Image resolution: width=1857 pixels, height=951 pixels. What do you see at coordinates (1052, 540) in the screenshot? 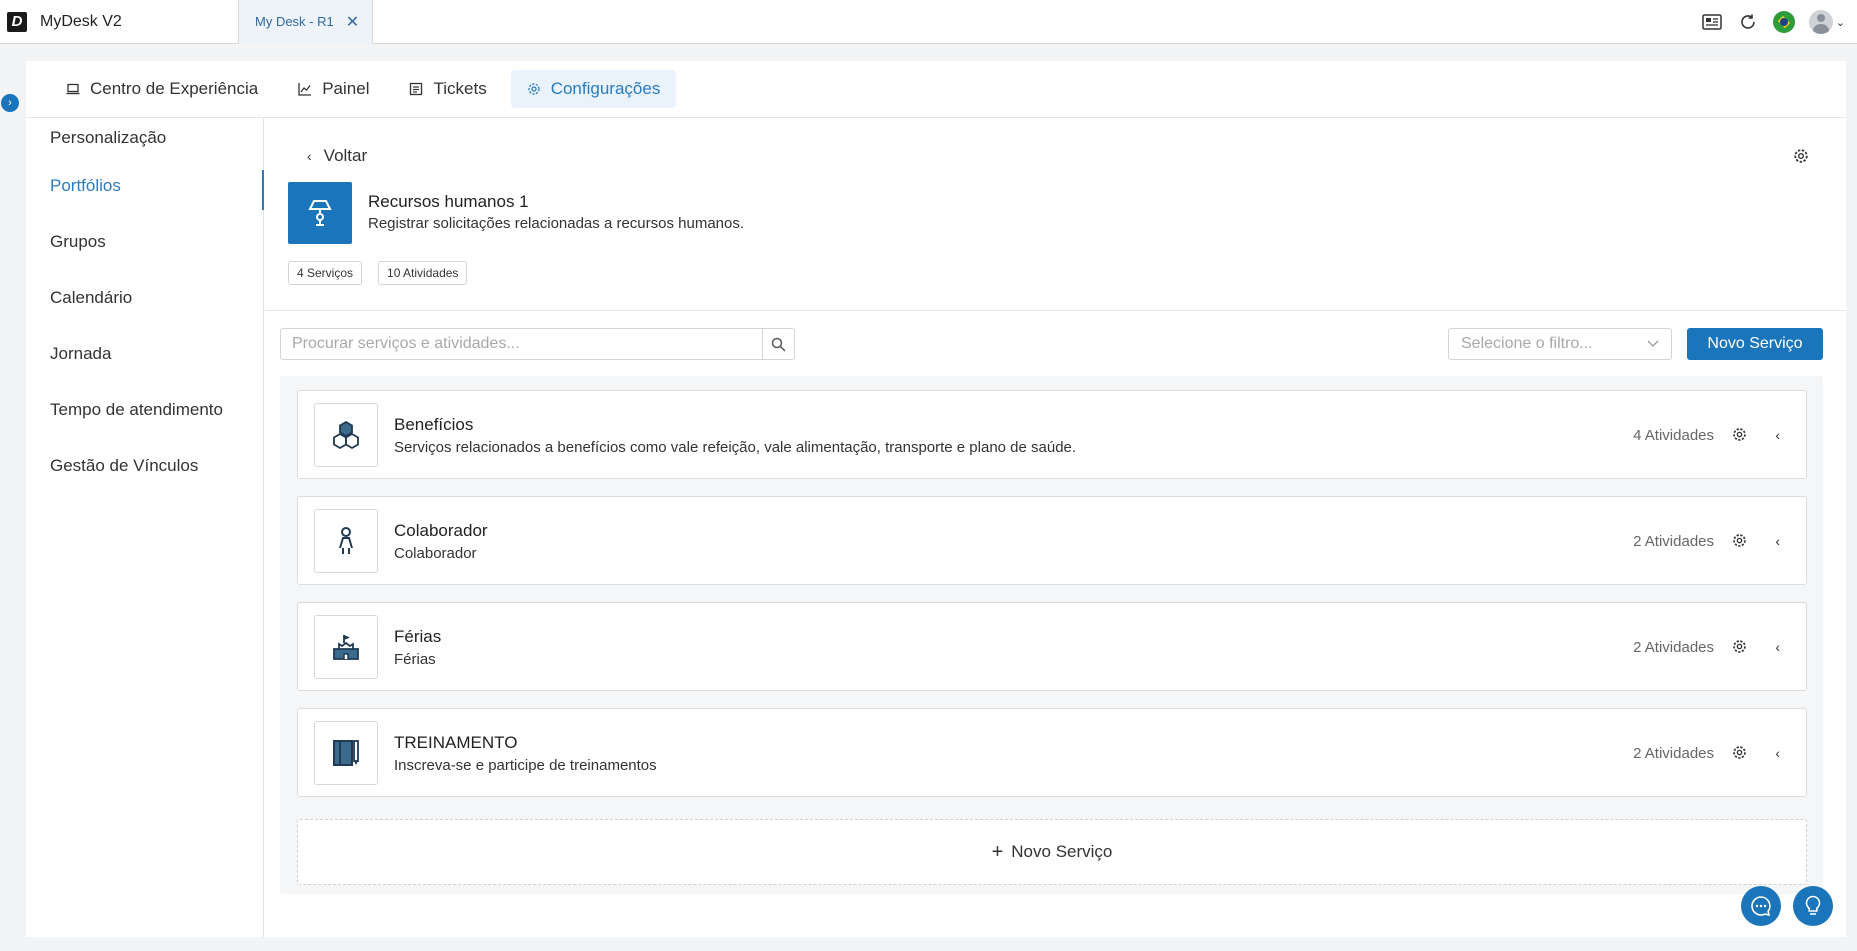
I see `service-row: Colaborador Colaborador 2 Atividades ‹` at bounding box center [1052, 540].